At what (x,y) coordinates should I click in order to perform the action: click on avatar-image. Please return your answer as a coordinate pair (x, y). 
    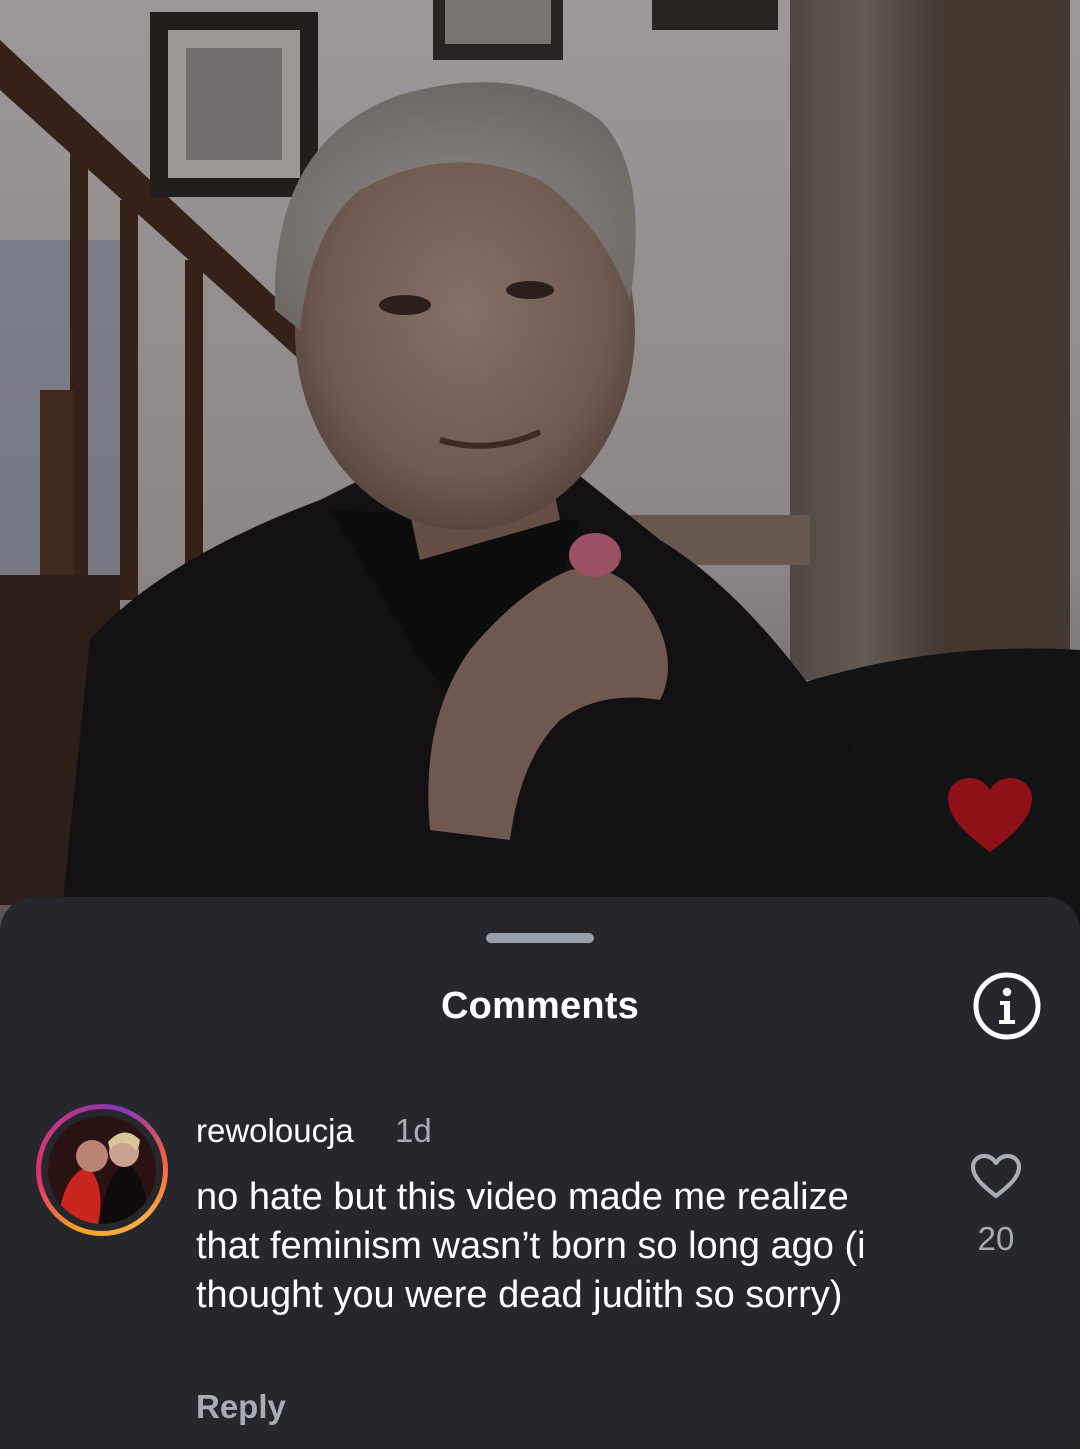
    Looking at the image, I should click on (102, 1170).